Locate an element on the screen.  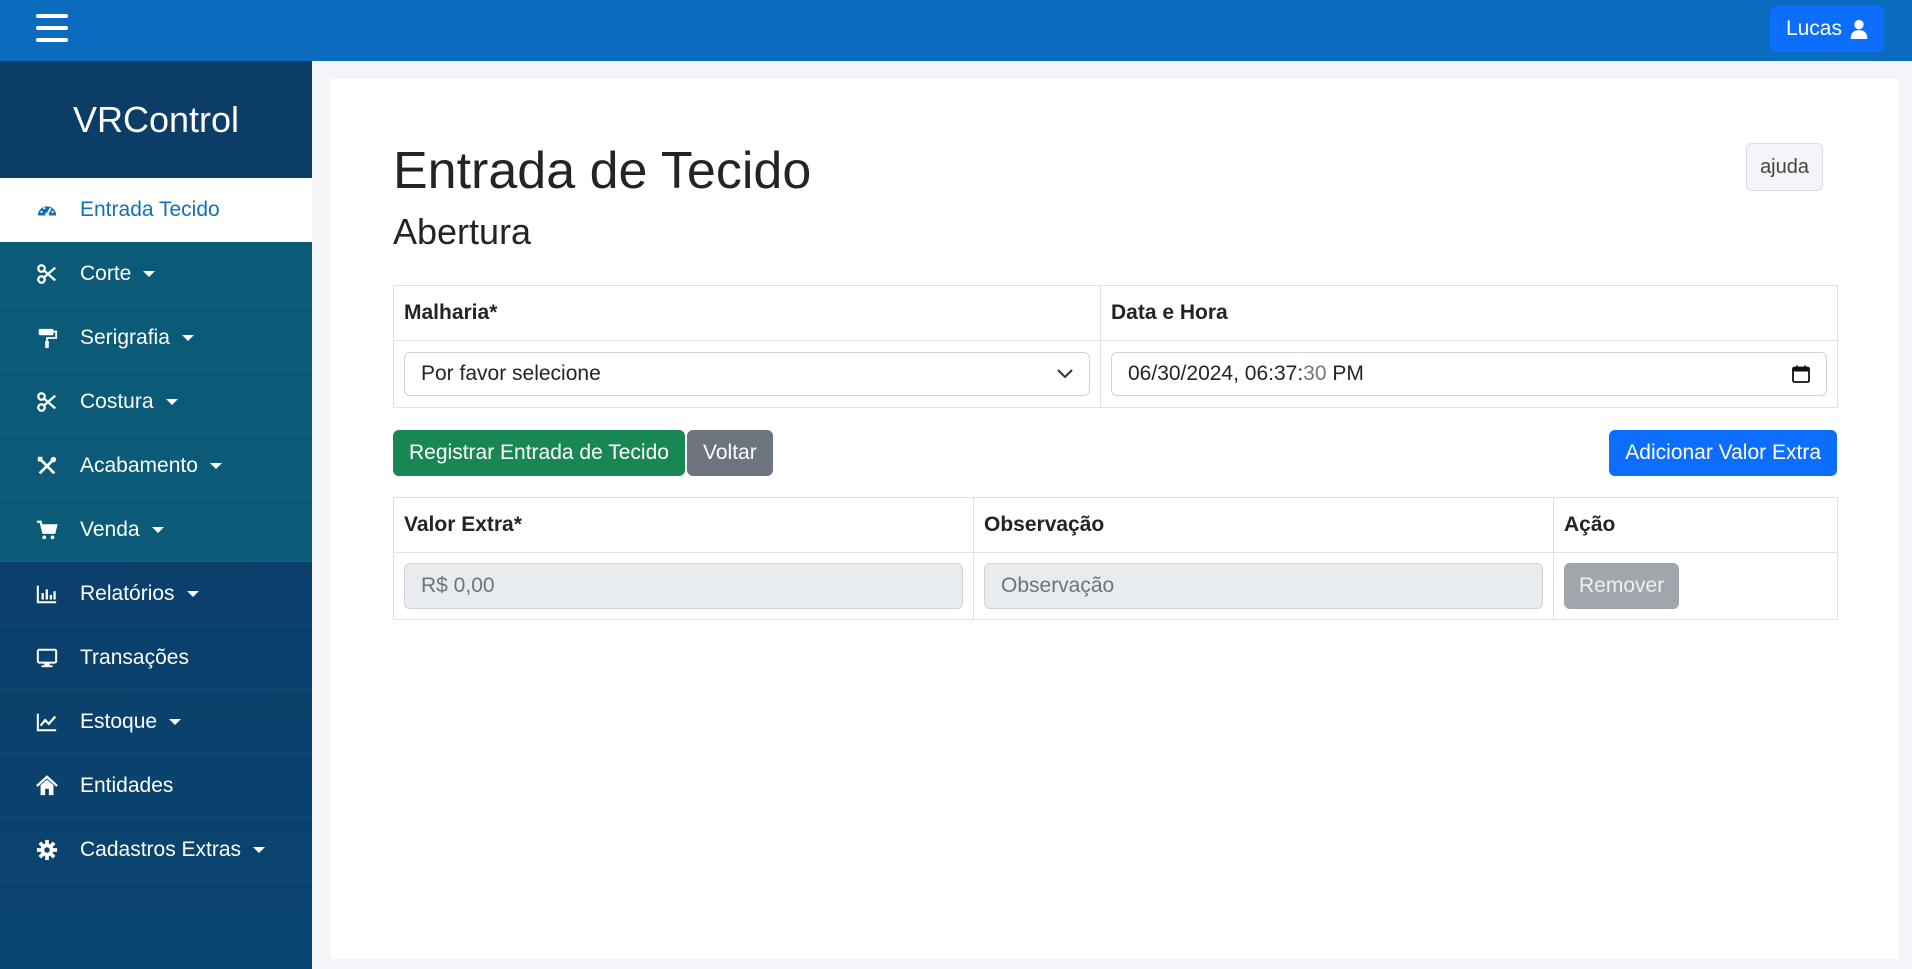
sidebar-item-estoque: Estoque is located at coordinates (156, 722).